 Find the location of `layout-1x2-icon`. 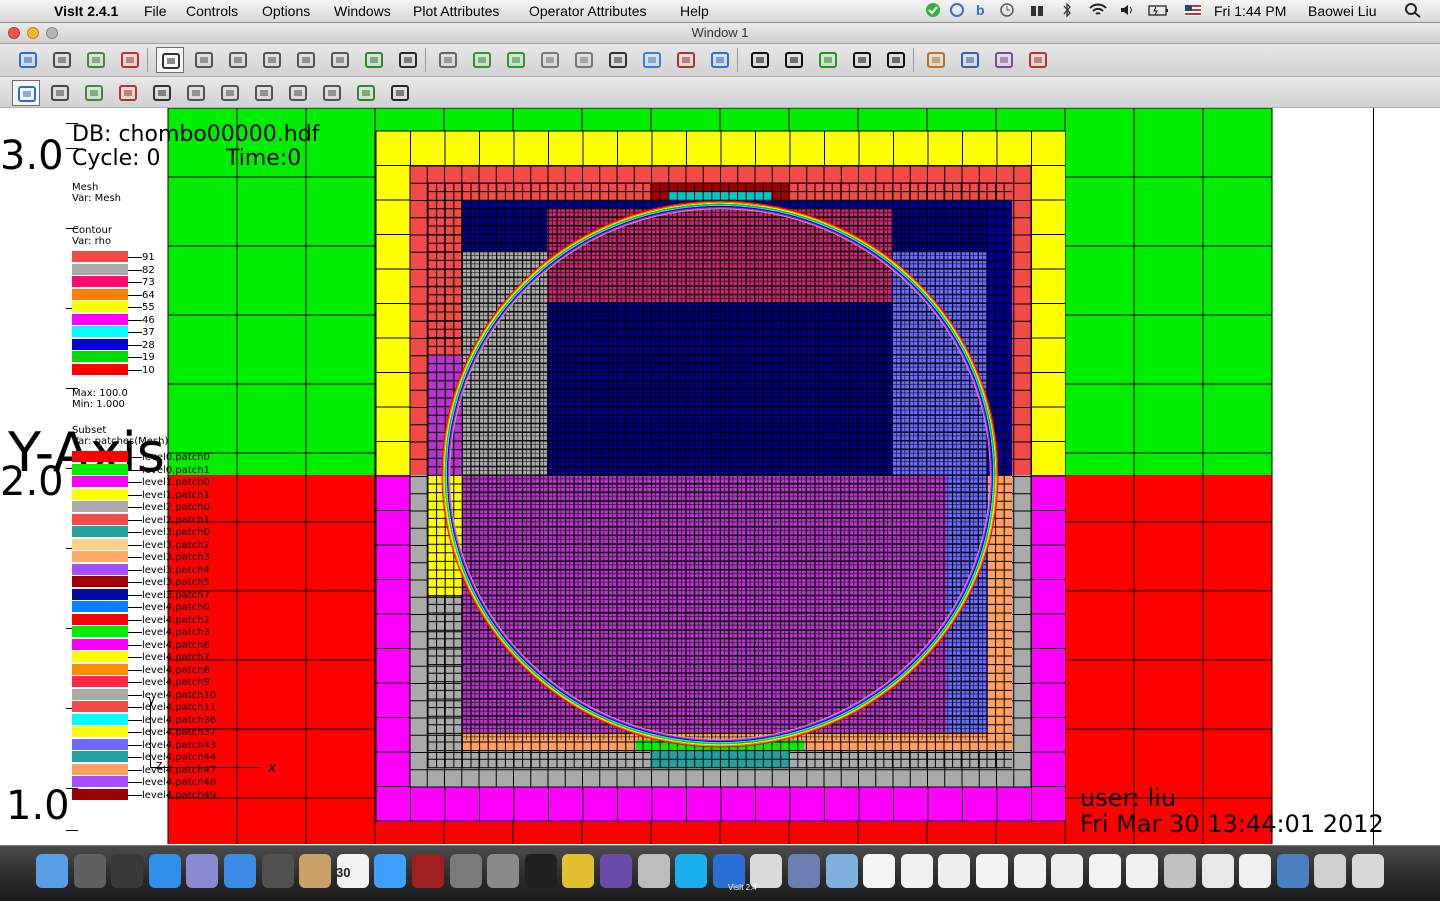

layout-1x2-icon is located at coordinates (204, 60).